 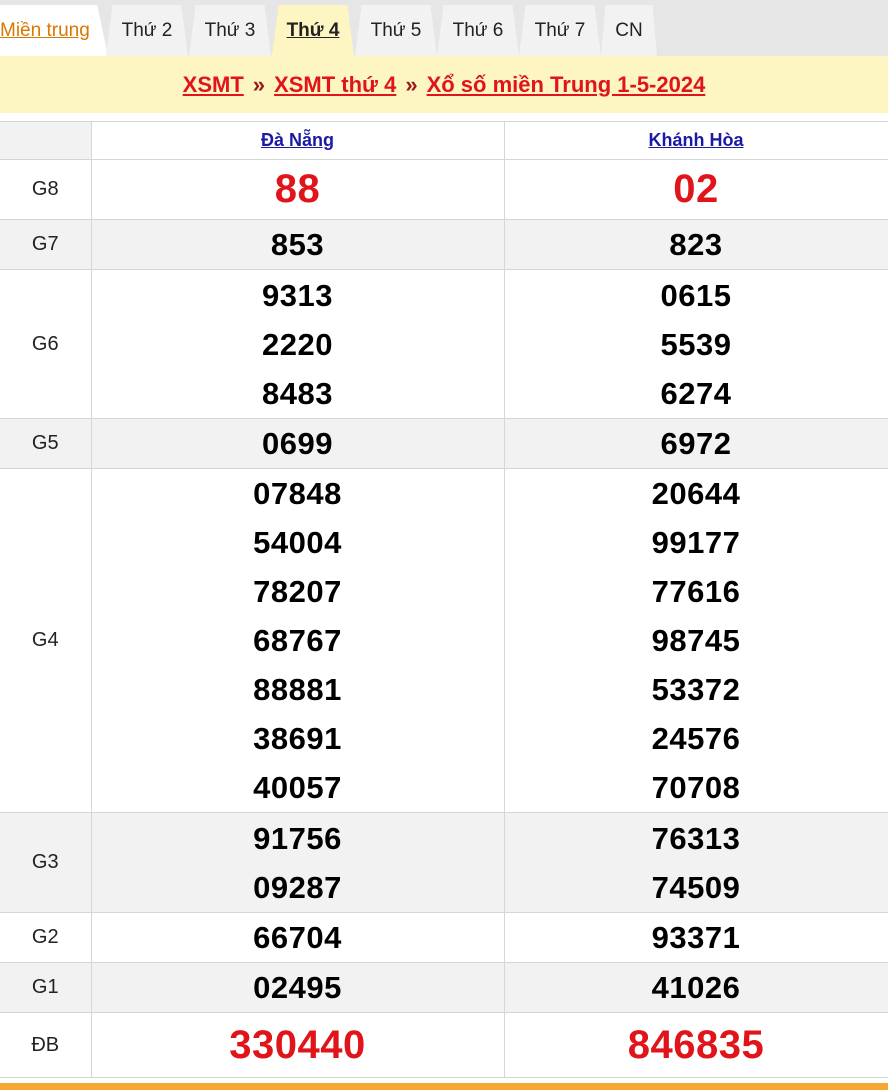 I want to click on province-link-khanh-hoa: Khánh Hòa, so click(x=695, y=140).